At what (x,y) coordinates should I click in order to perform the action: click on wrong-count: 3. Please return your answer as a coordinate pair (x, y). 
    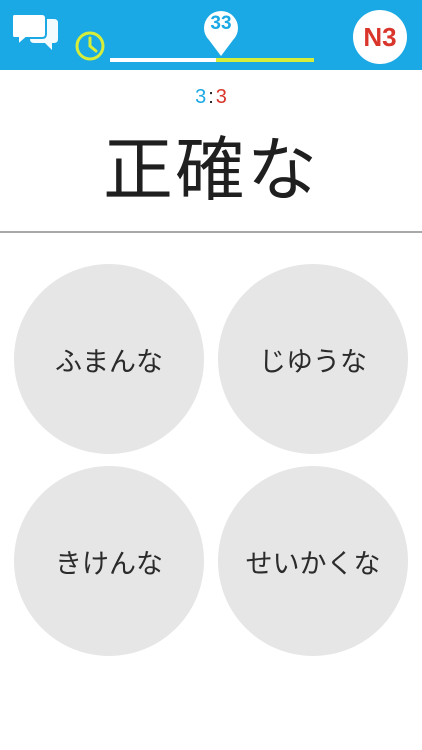
    Looking at the image, I should click on (221, 97).